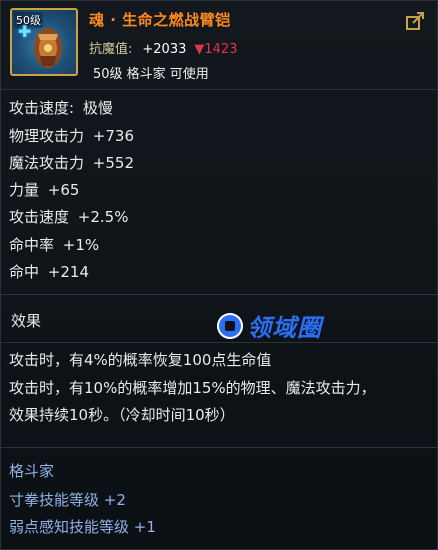  What do you see at coordinates (111, 49) in the screenshot?
I see `resist-label: 抗魔值:` at bounding box center [111, 49].